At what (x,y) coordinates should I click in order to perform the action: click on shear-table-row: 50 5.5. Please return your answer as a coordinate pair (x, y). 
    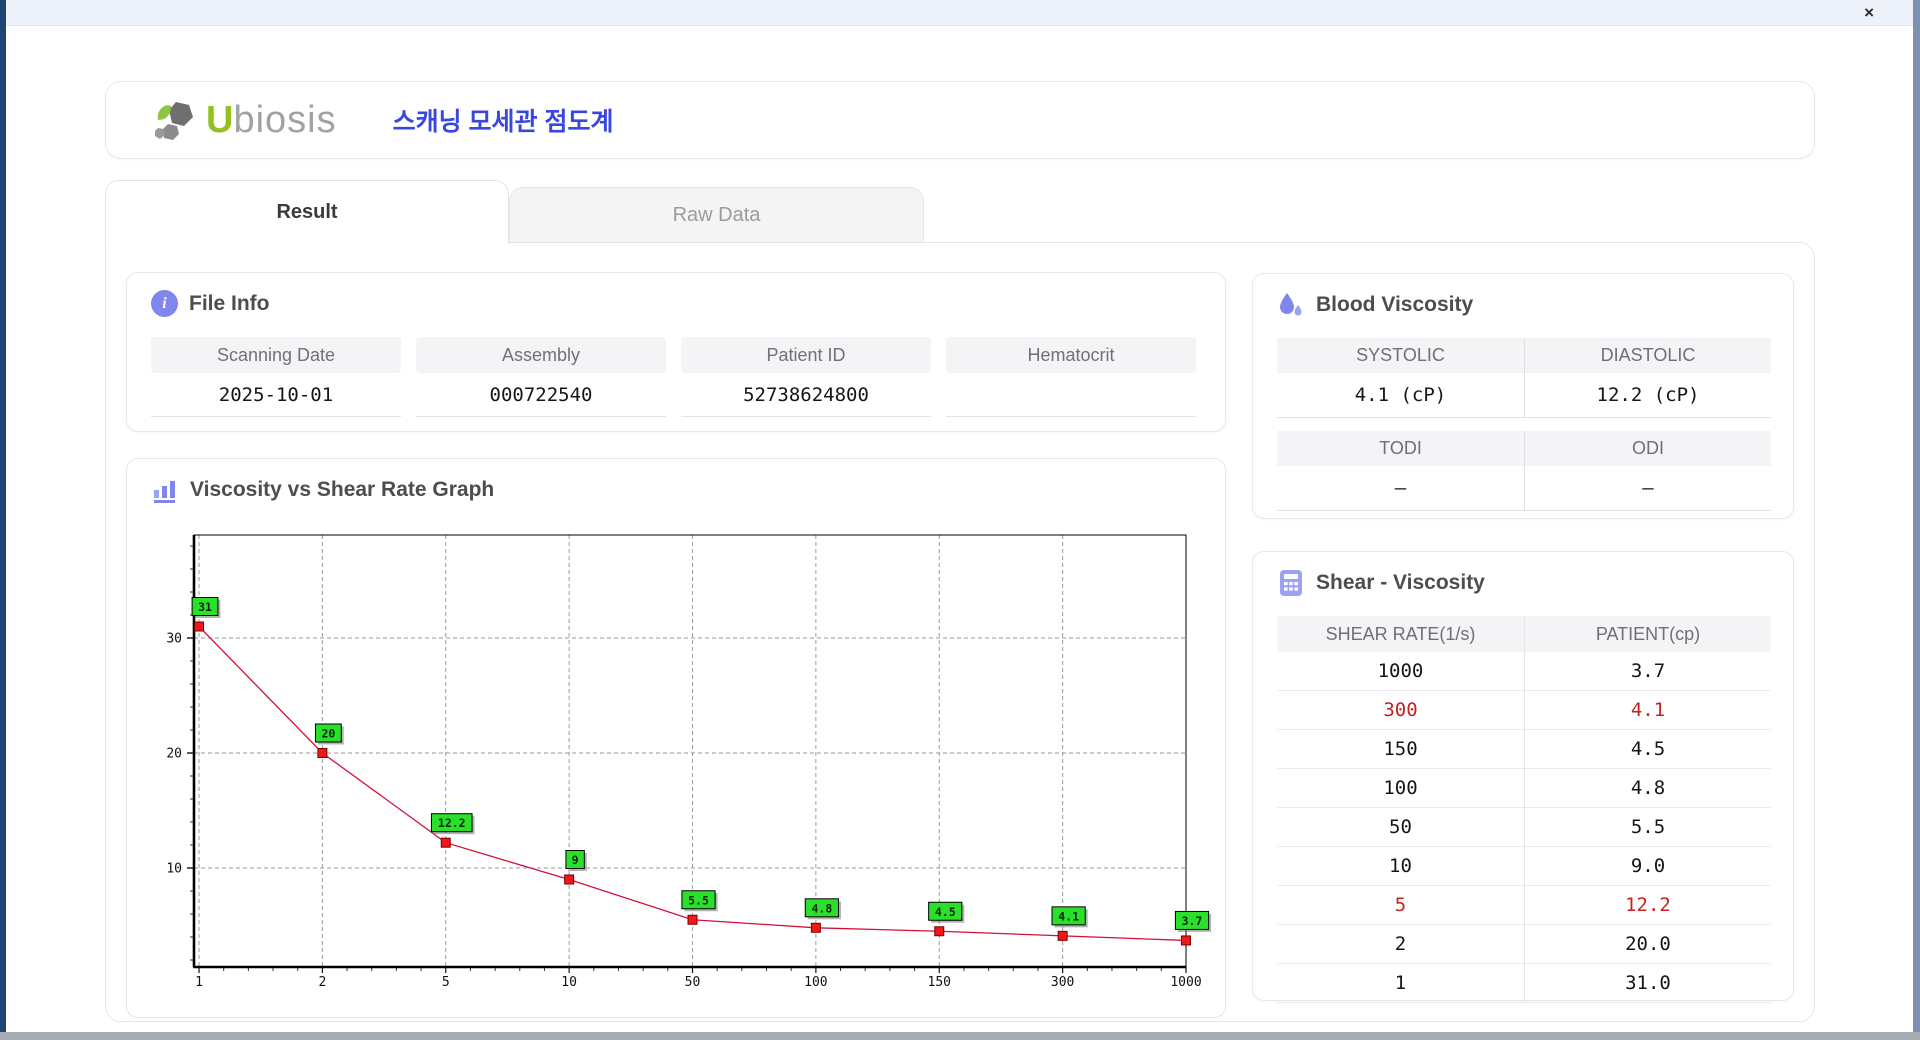
    Looking at the image, I should click on (1524, 827).